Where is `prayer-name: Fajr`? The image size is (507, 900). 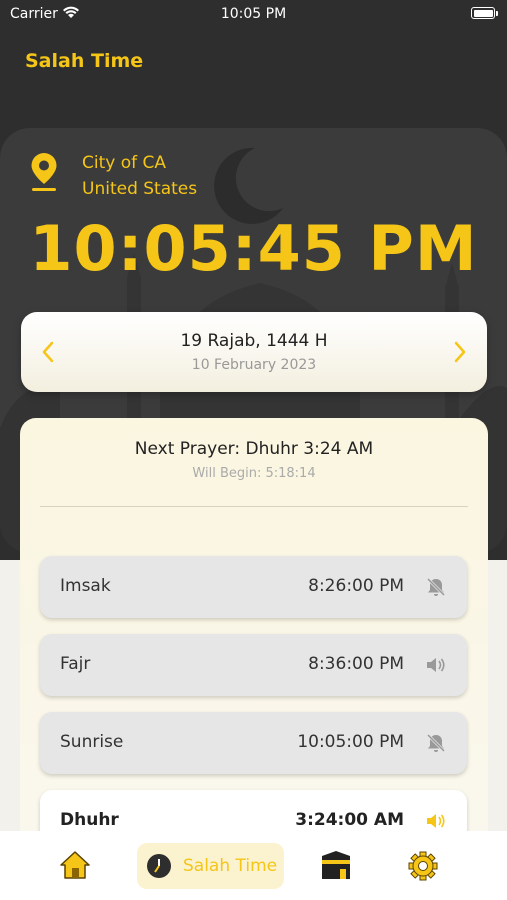 prayer-name: Fajr is located at coordinates (75, 664).